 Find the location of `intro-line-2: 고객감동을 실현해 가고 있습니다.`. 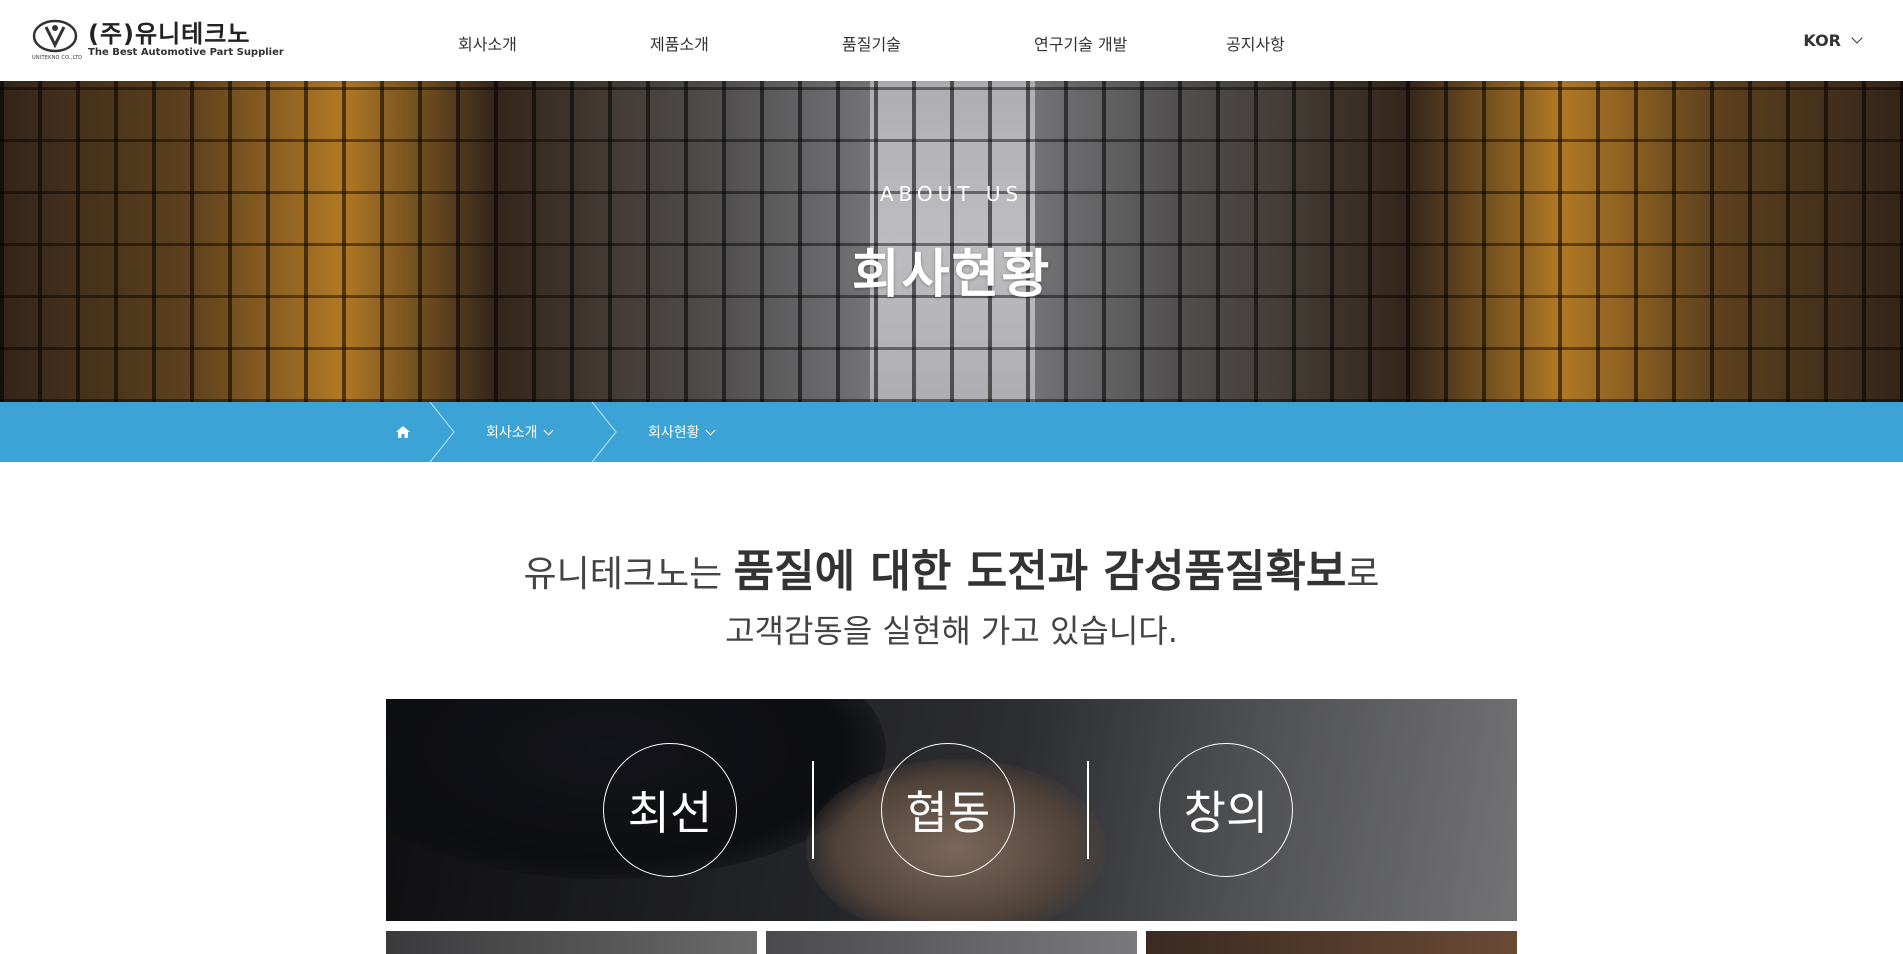

intro-line-2: 고객감동을 실현해 가고 있습니다. is located at coordinates (951, 631).